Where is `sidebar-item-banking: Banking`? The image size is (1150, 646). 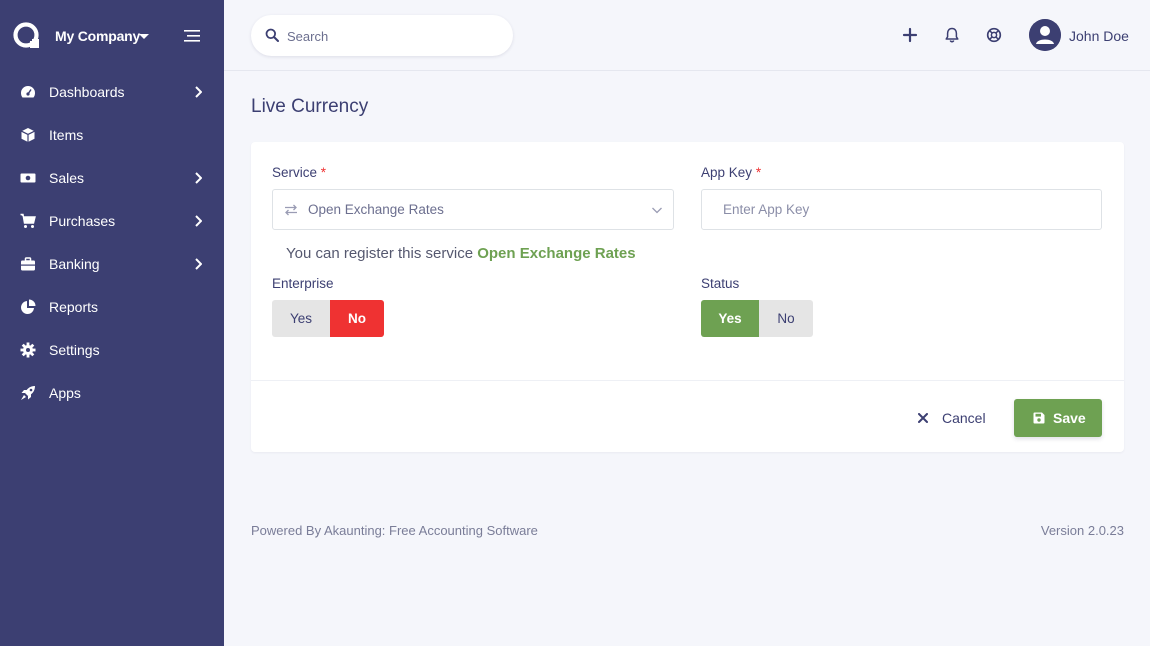
sidebar-item-banking: Banking is located at coordinates (112, 264).